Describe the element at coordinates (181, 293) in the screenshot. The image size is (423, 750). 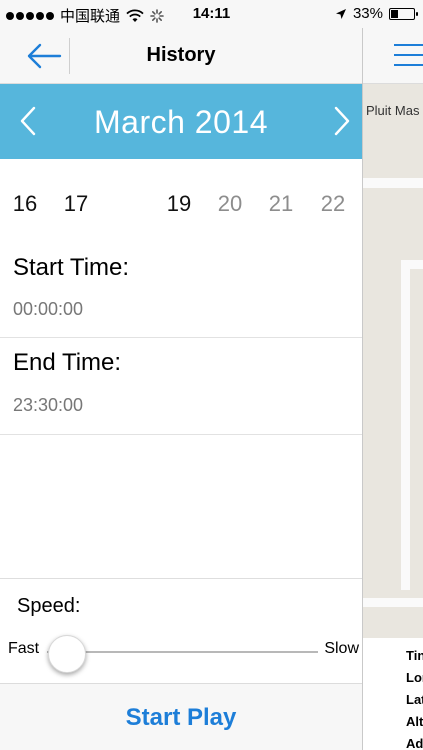
I see `start-time-row: Start Time: 00:00:00` at that location.